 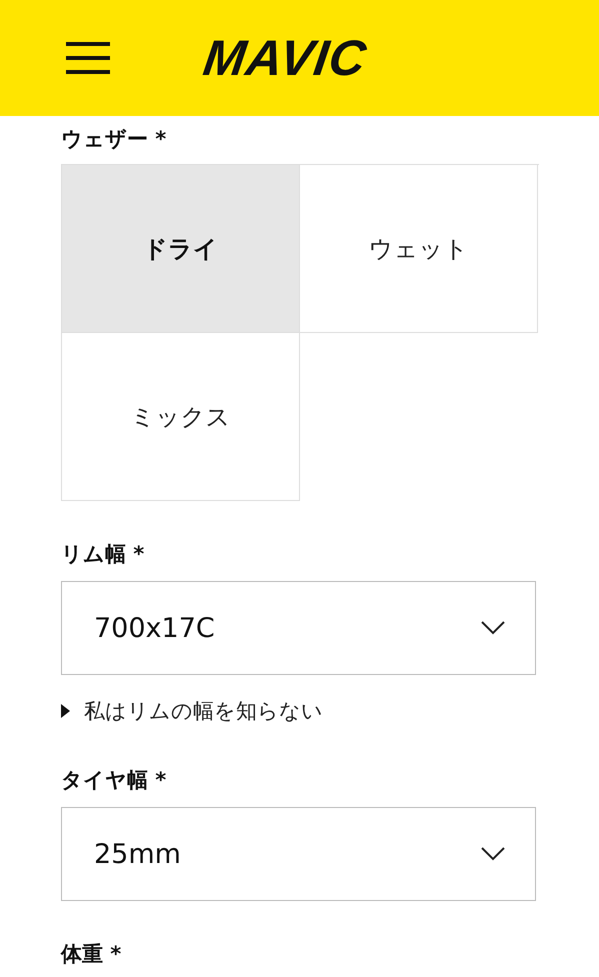 What do you see at coordinates (88, 58) in the screenshot?
I see `menu-icon` at bounding box center [88, 58].